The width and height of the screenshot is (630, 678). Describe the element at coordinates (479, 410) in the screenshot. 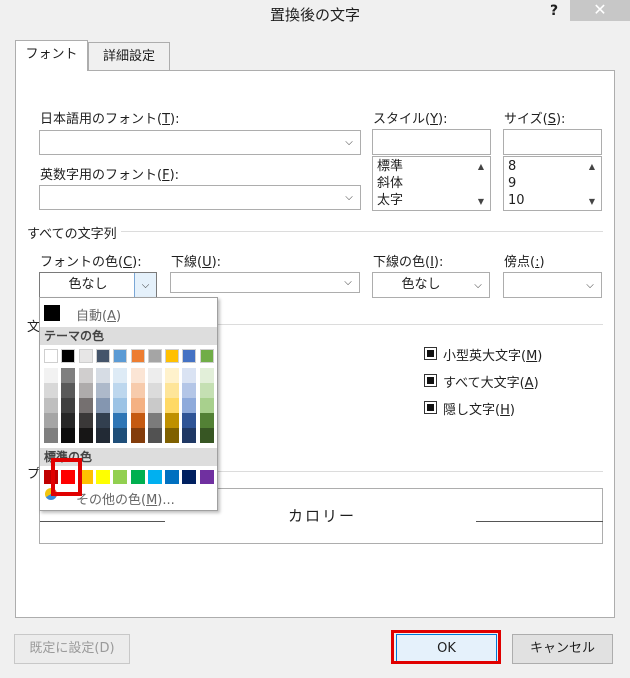

I see `hidden-label: 隠し文字(H)` at that location.